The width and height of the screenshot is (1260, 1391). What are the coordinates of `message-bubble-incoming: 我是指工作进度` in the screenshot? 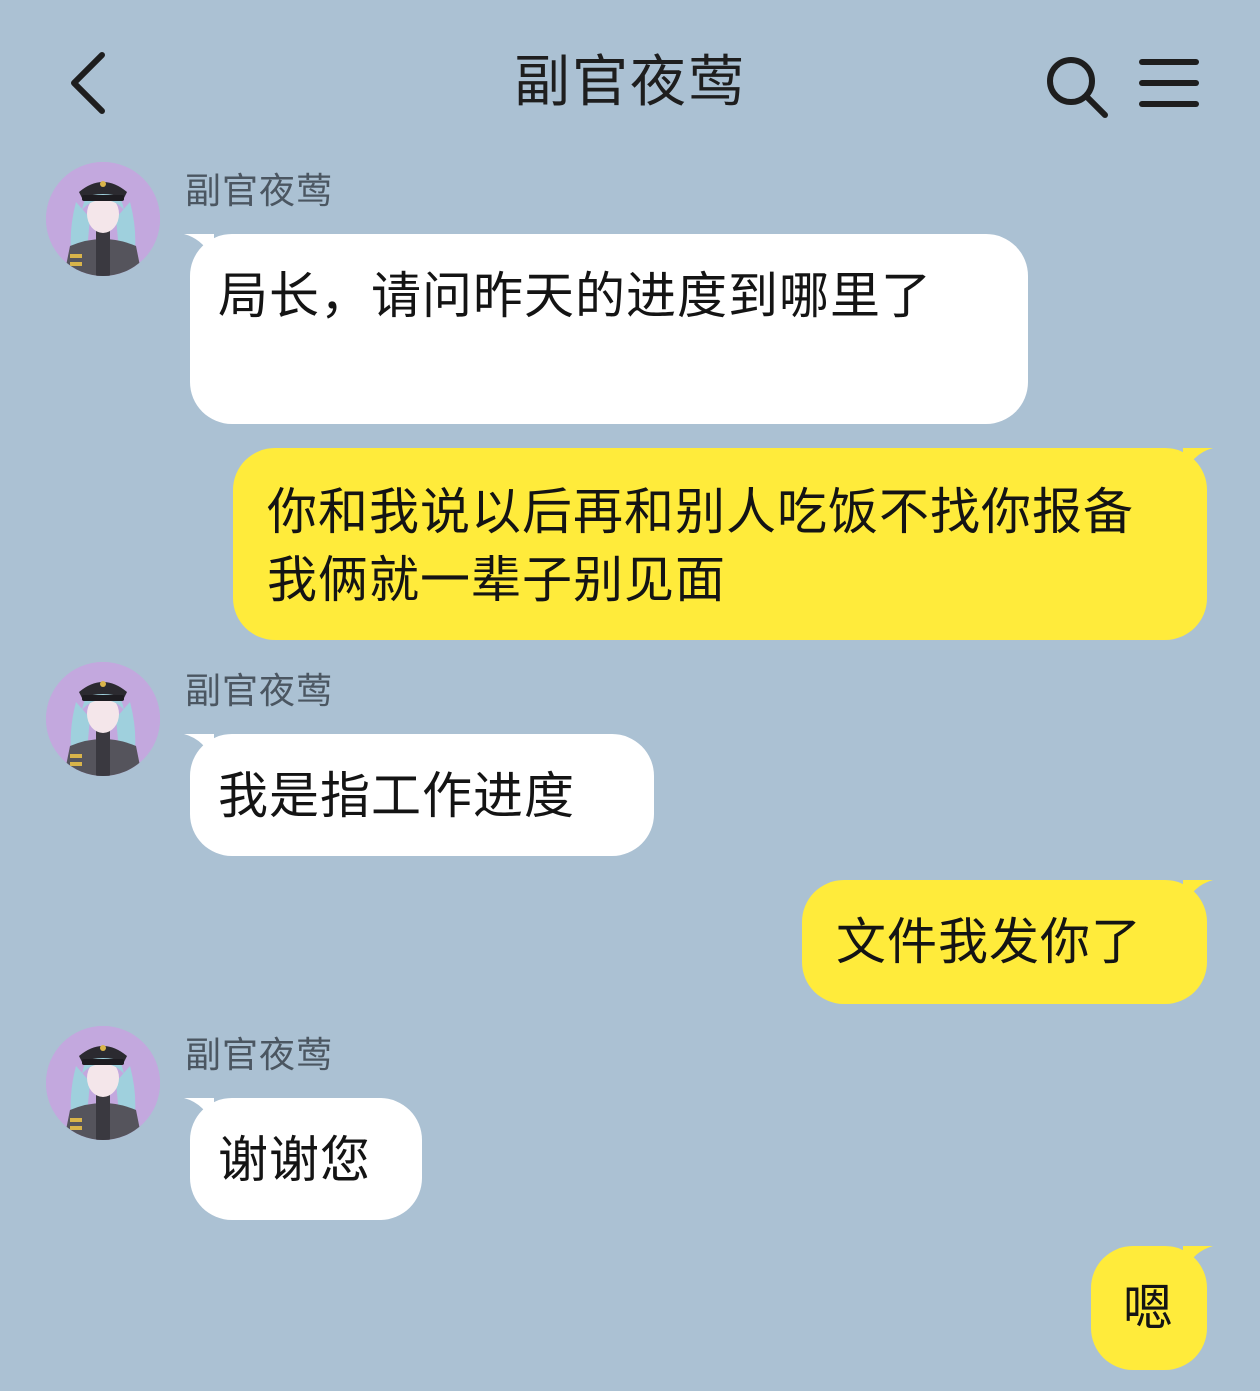 It's located at (419, 795).